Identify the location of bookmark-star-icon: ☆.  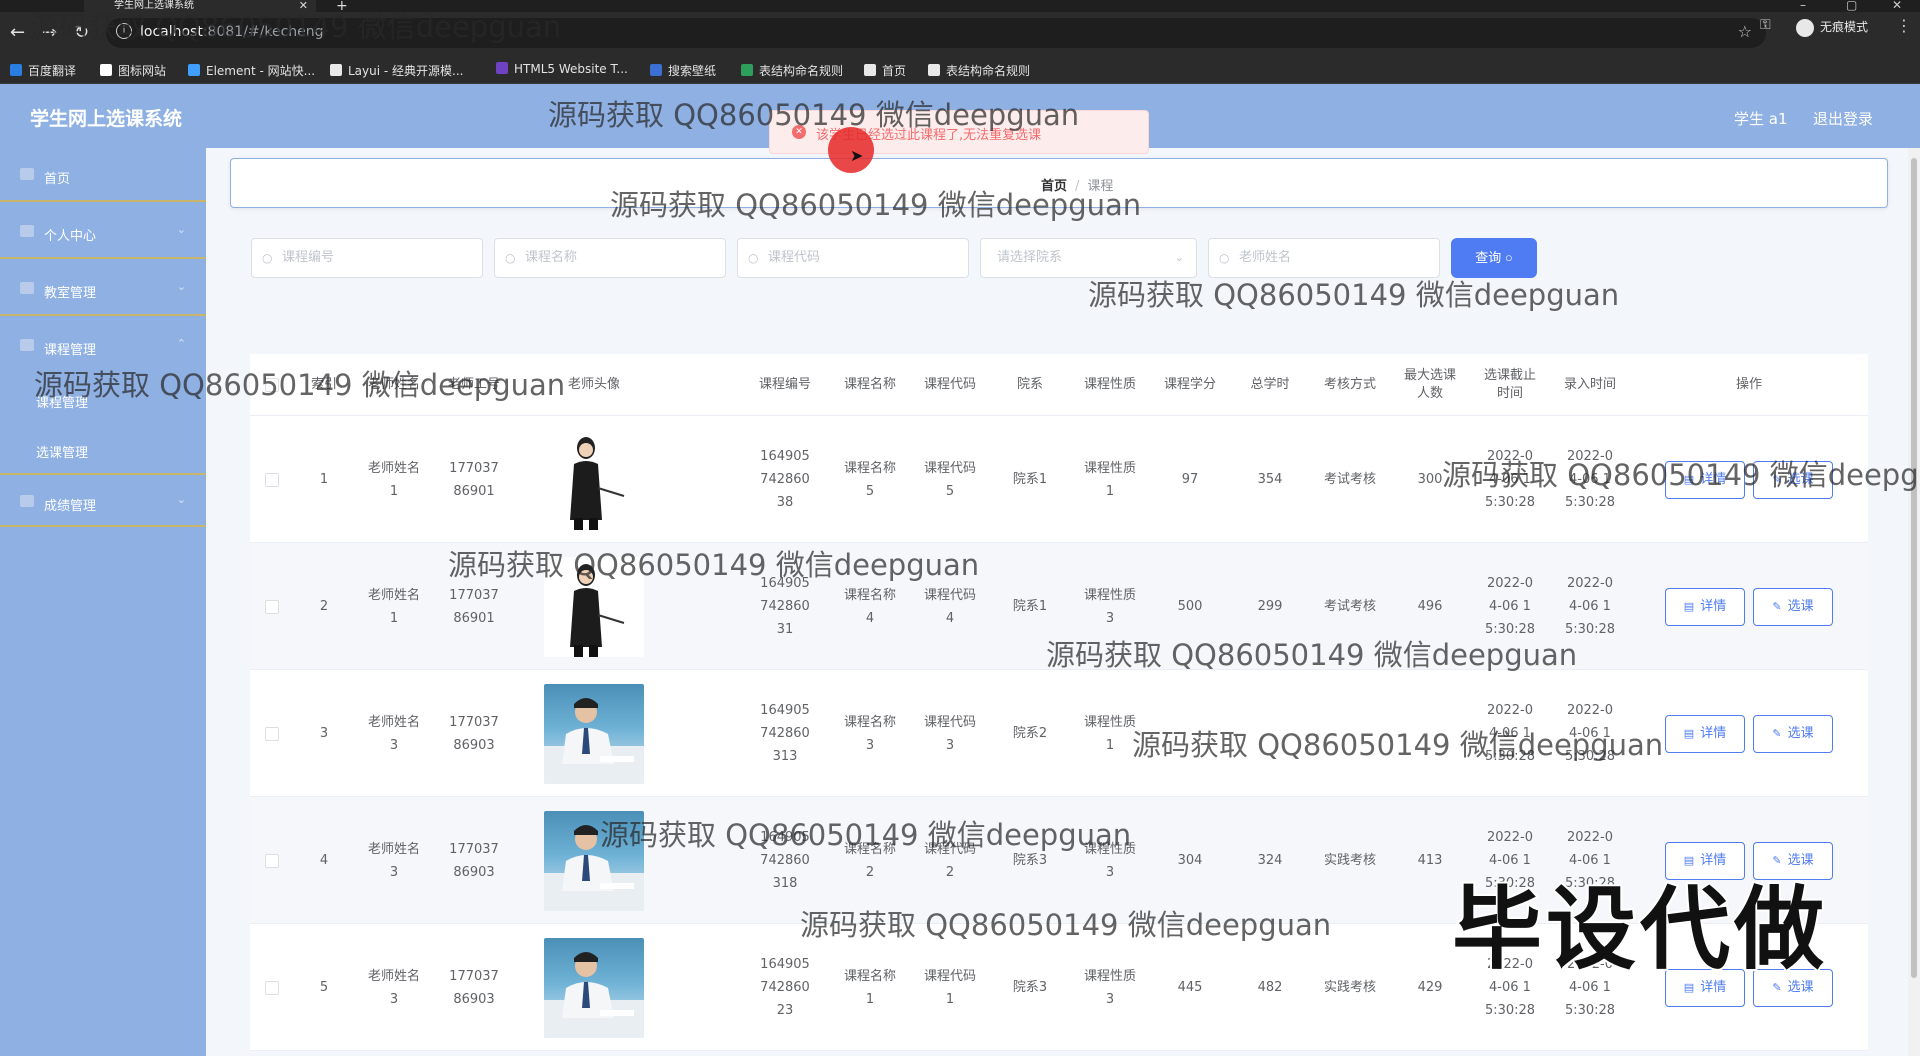
(1745, 31).